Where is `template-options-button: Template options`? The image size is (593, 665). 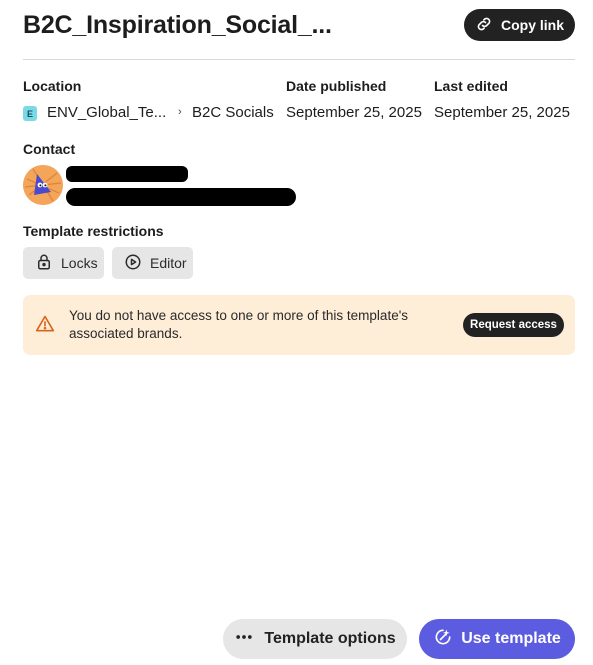 template-options-button: Template options is located at coordinates (315, 639).